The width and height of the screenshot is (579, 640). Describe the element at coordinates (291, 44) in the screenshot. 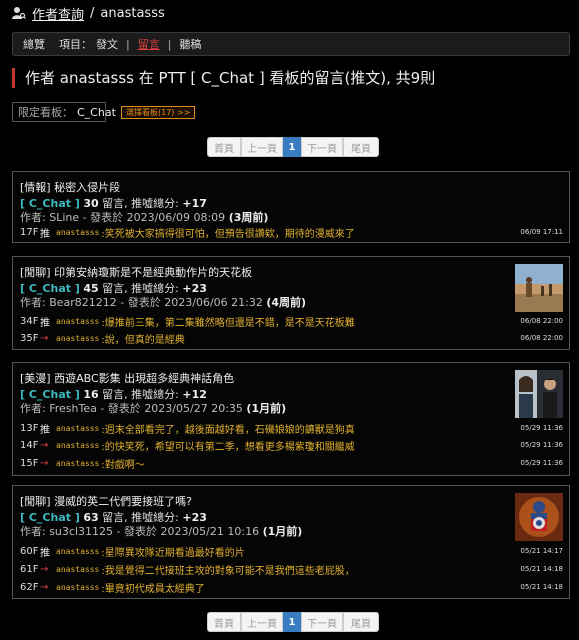

I see `tab-bar: 總覽 項目： 發文 | 留言 | 聽稿` at that location.